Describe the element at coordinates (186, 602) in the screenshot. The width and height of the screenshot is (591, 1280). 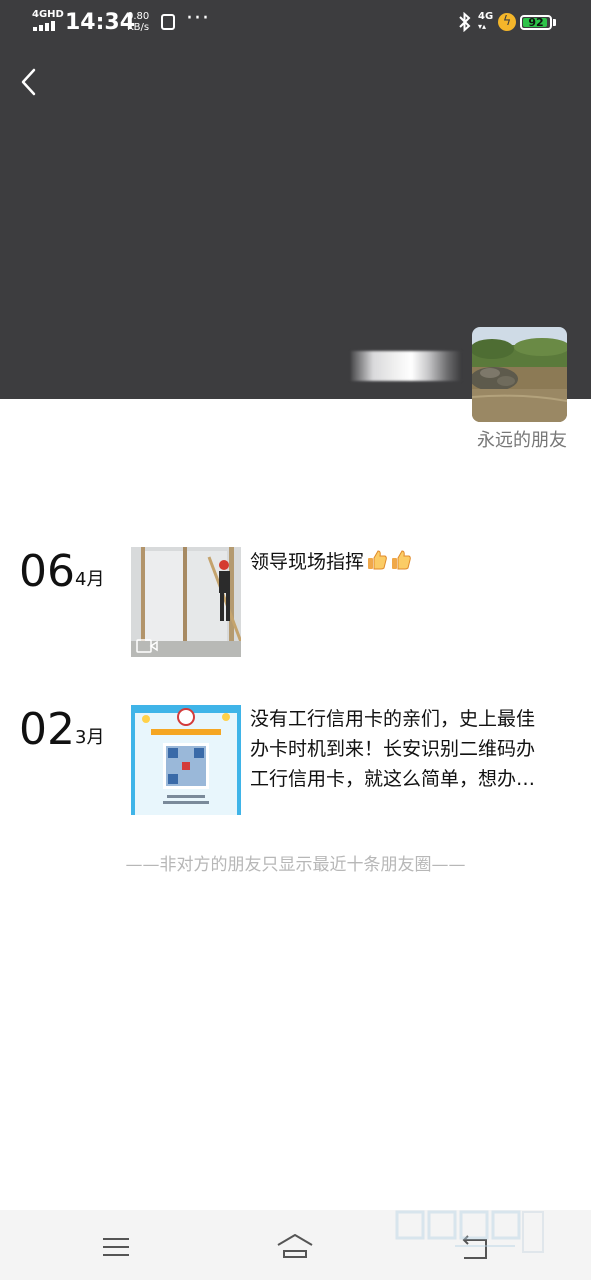
I see `post-video-thumbnail` at that location.